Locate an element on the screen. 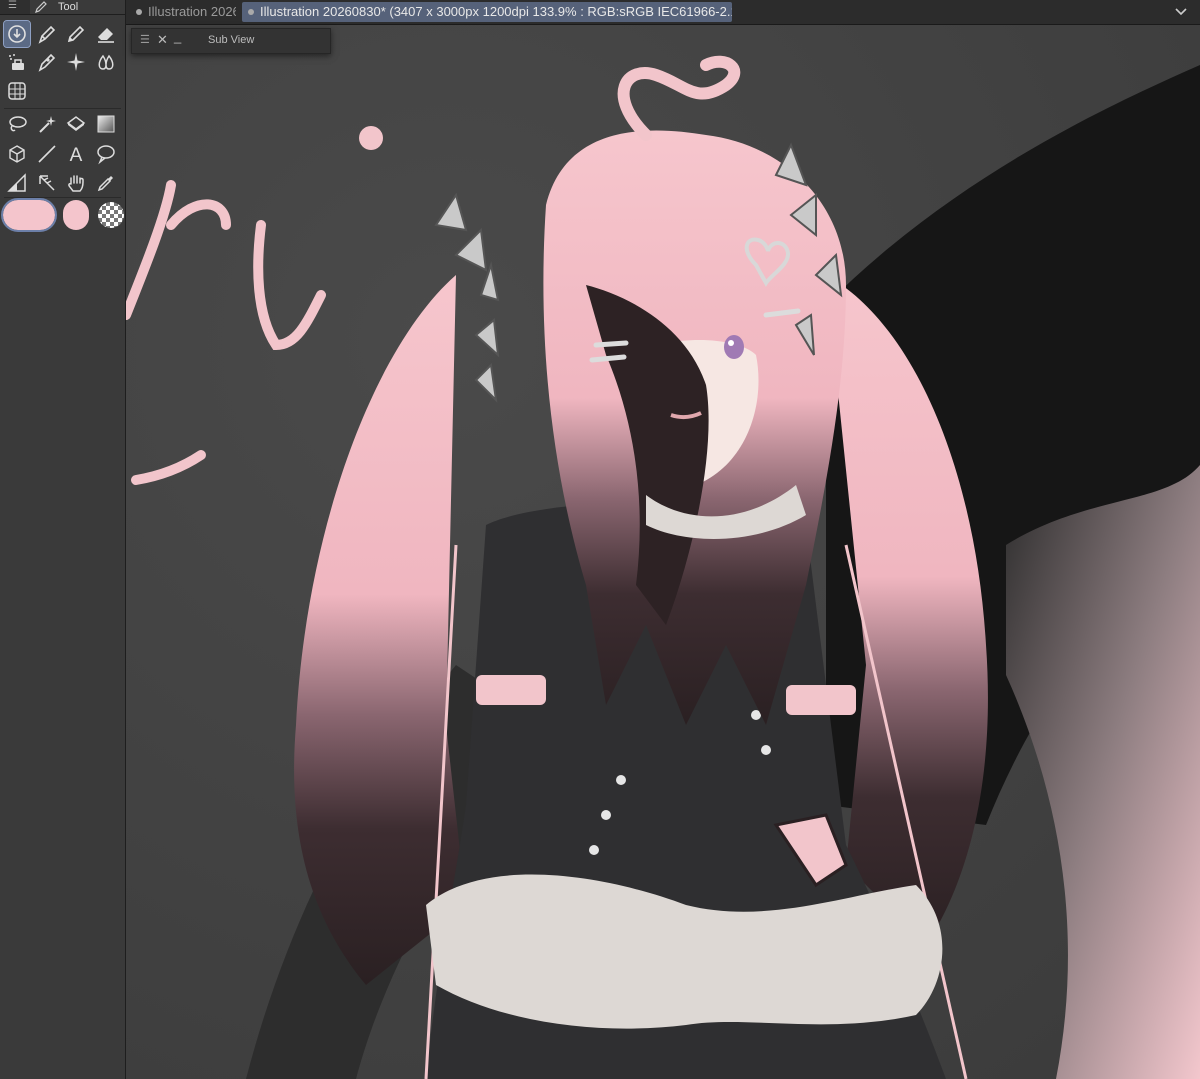  eye-highlight is located at coordinates (731, 343).